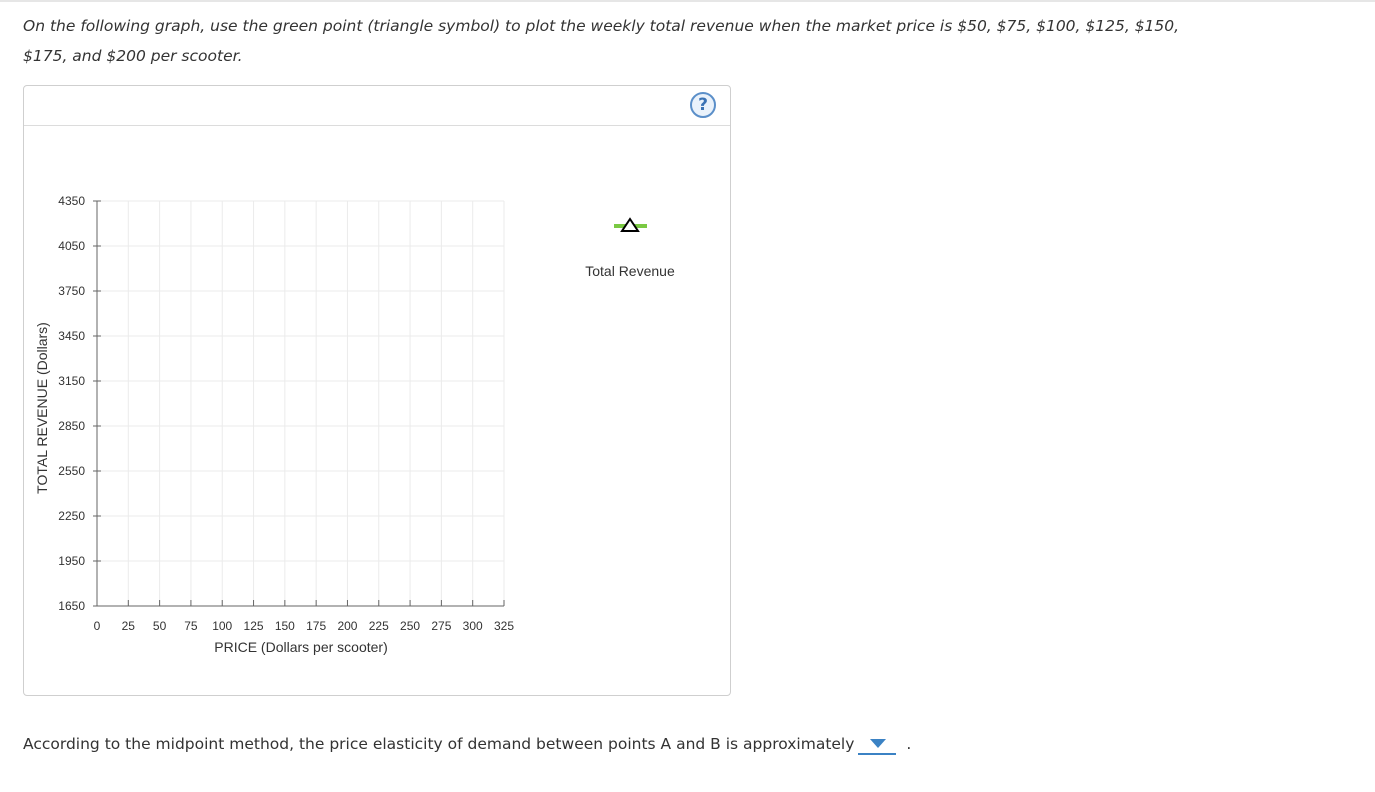 The height and width of the screenshot is (792, 1375). Describe the element at coordinates (630, 248) in the screenshot. I see `legend-total-revenue: Total Revenue` at that location.